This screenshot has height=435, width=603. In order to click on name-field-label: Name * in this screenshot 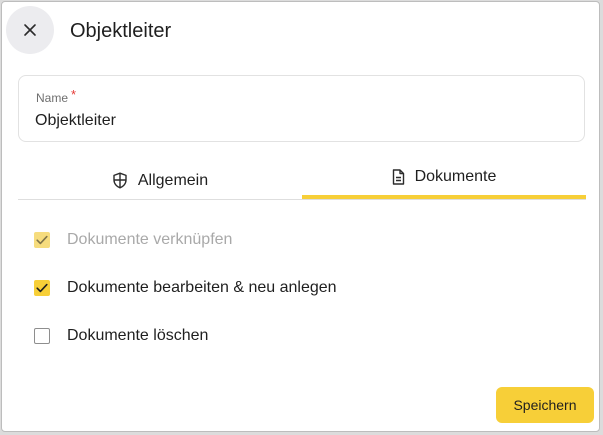, I will do `click(56, 97)`.